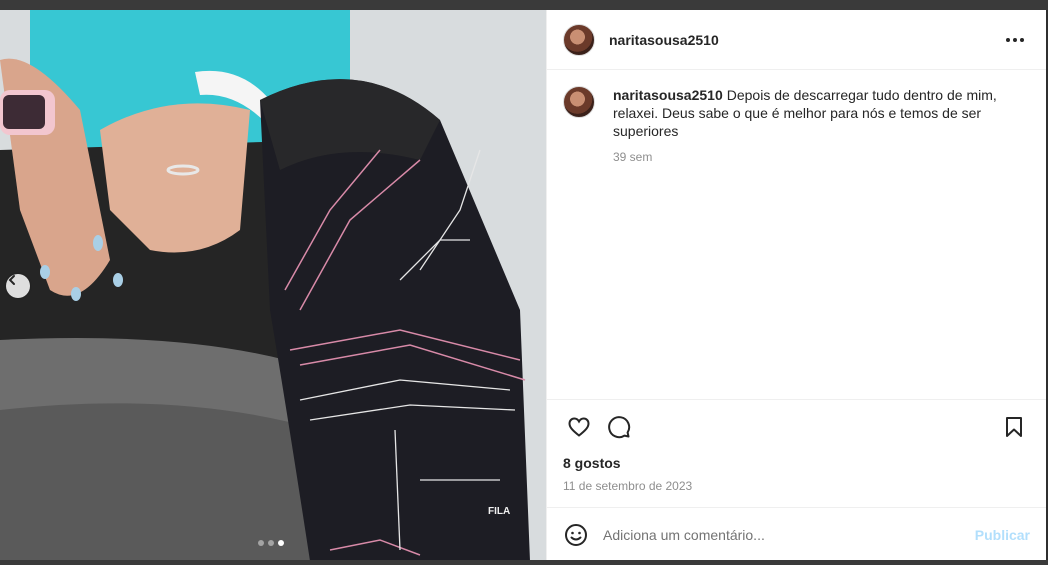 Image resolution: width=1048 pixels, height=565 pixels. I want to click on caption-username: naritasousa2510, so click(668, 95).